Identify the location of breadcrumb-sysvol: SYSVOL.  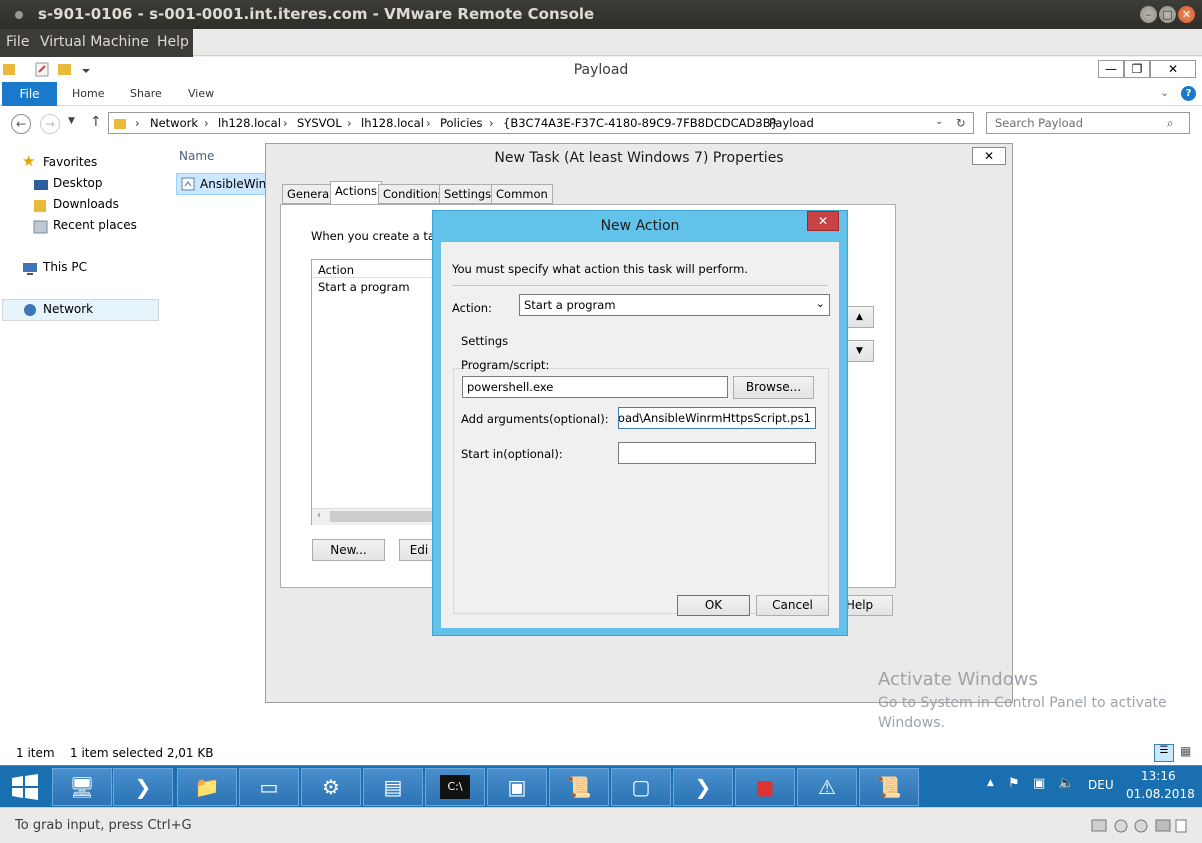
(319, 123).